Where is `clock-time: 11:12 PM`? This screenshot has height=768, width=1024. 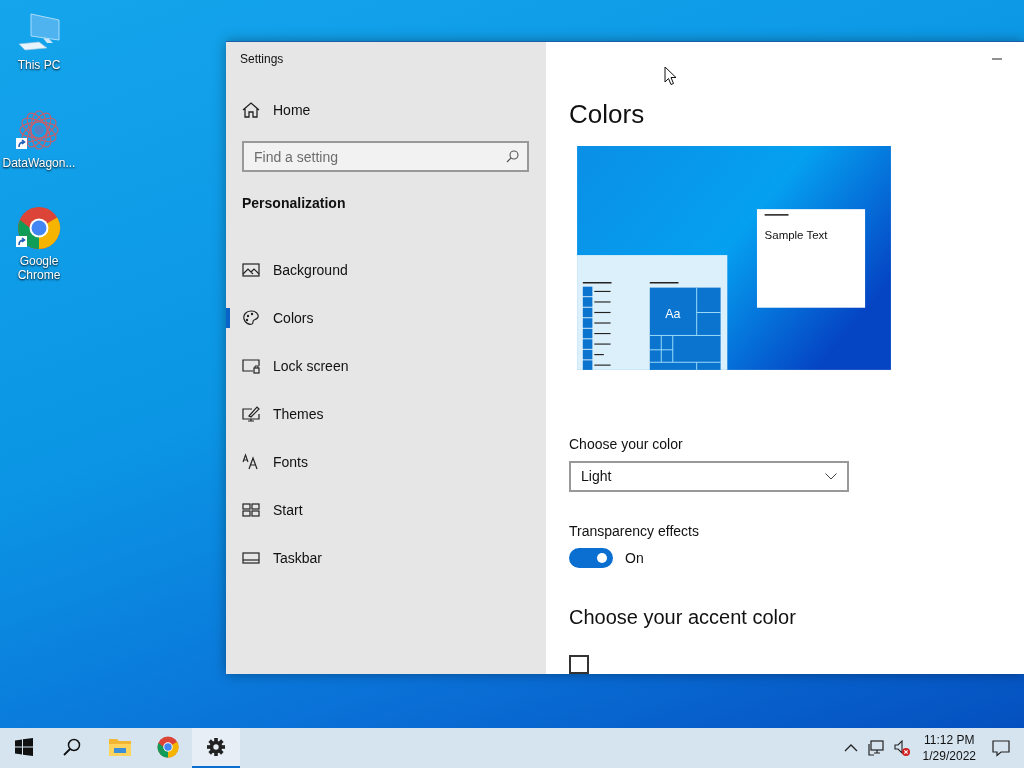 clock-time: 11:12 PM is located at coordinates (949, 740).